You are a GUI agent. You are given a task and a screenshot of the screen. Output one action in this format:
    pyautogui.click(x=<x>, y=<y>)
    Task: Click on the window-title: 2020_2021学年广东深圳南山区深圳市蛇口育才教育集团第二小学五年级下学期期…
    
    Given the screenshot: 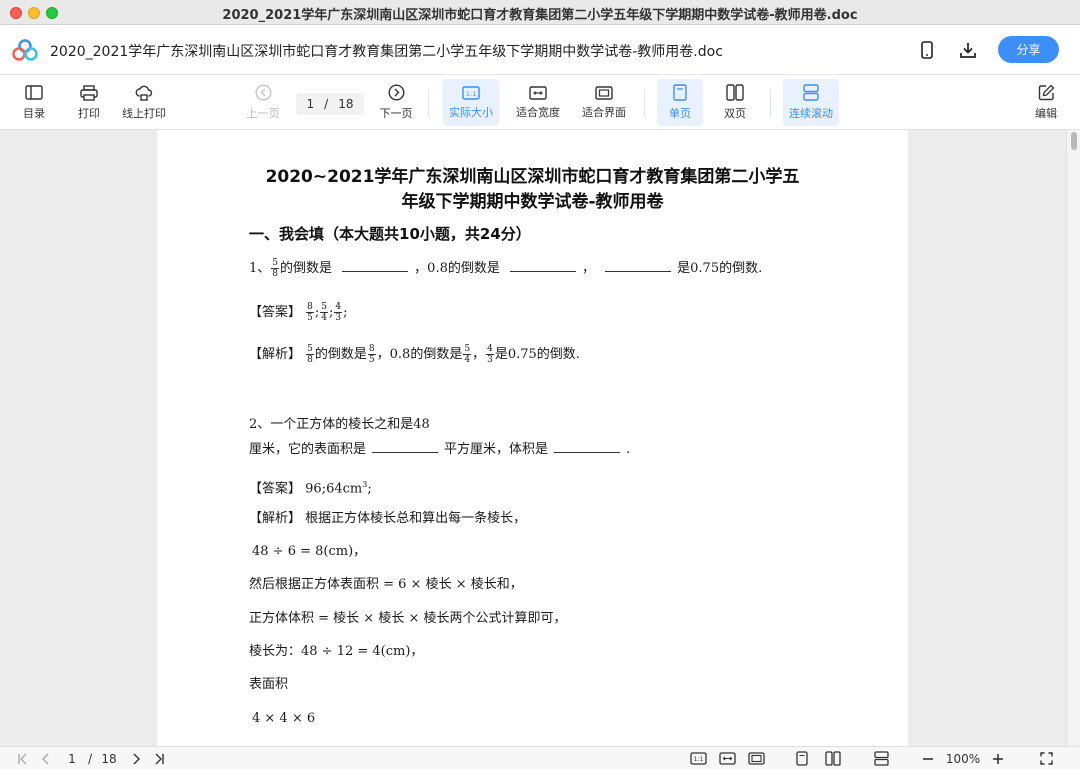 What is the action you would take?
    pyautogui.click(x=540, y=15)
    